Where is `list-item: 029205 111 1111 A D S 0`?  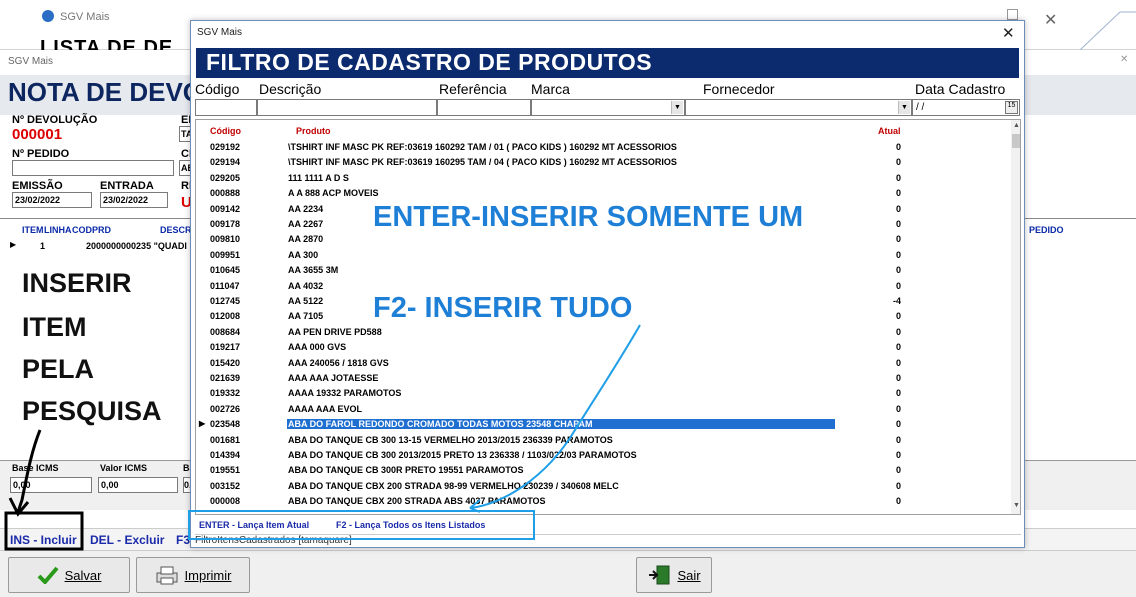
list-item: 029205 111 1111 A D S 0 is located at coordinates (603, 178).